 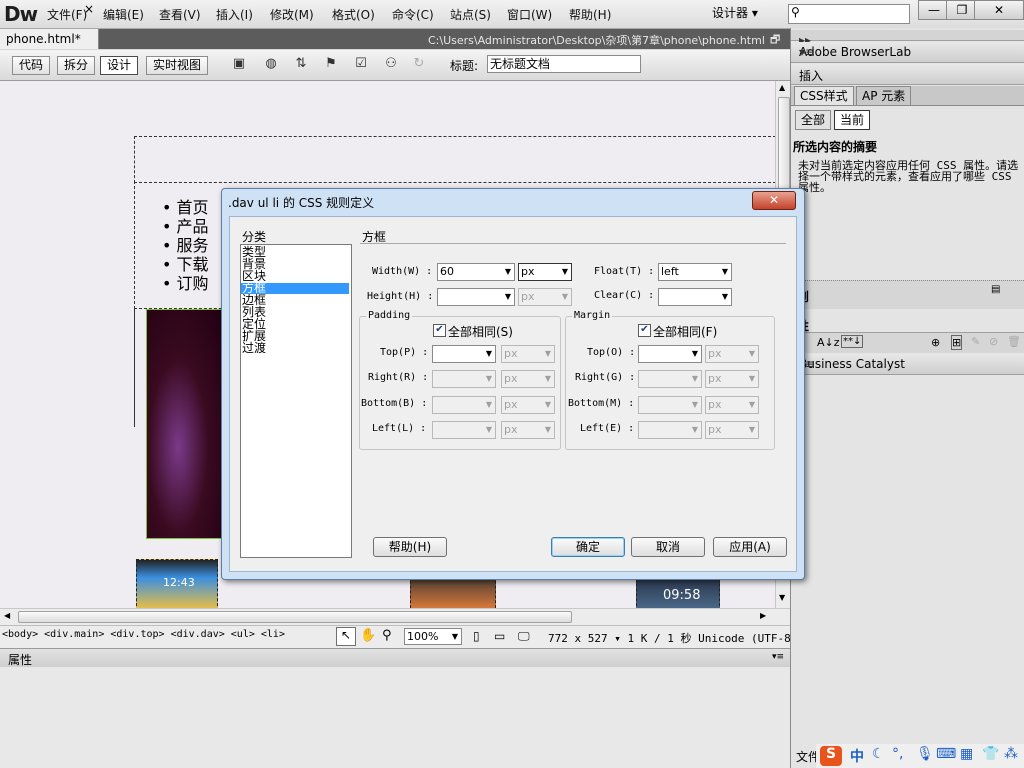 I want to click on margin-right-unit: px ▼, so click(x=732, y=379).